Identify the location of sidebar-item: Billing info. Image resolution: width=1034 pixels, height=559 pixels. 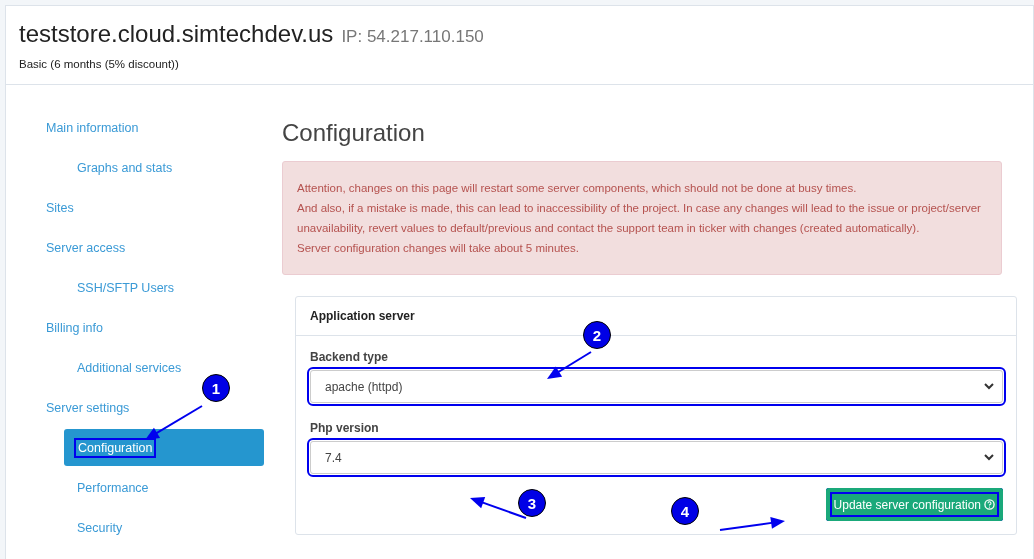
(146, 327).